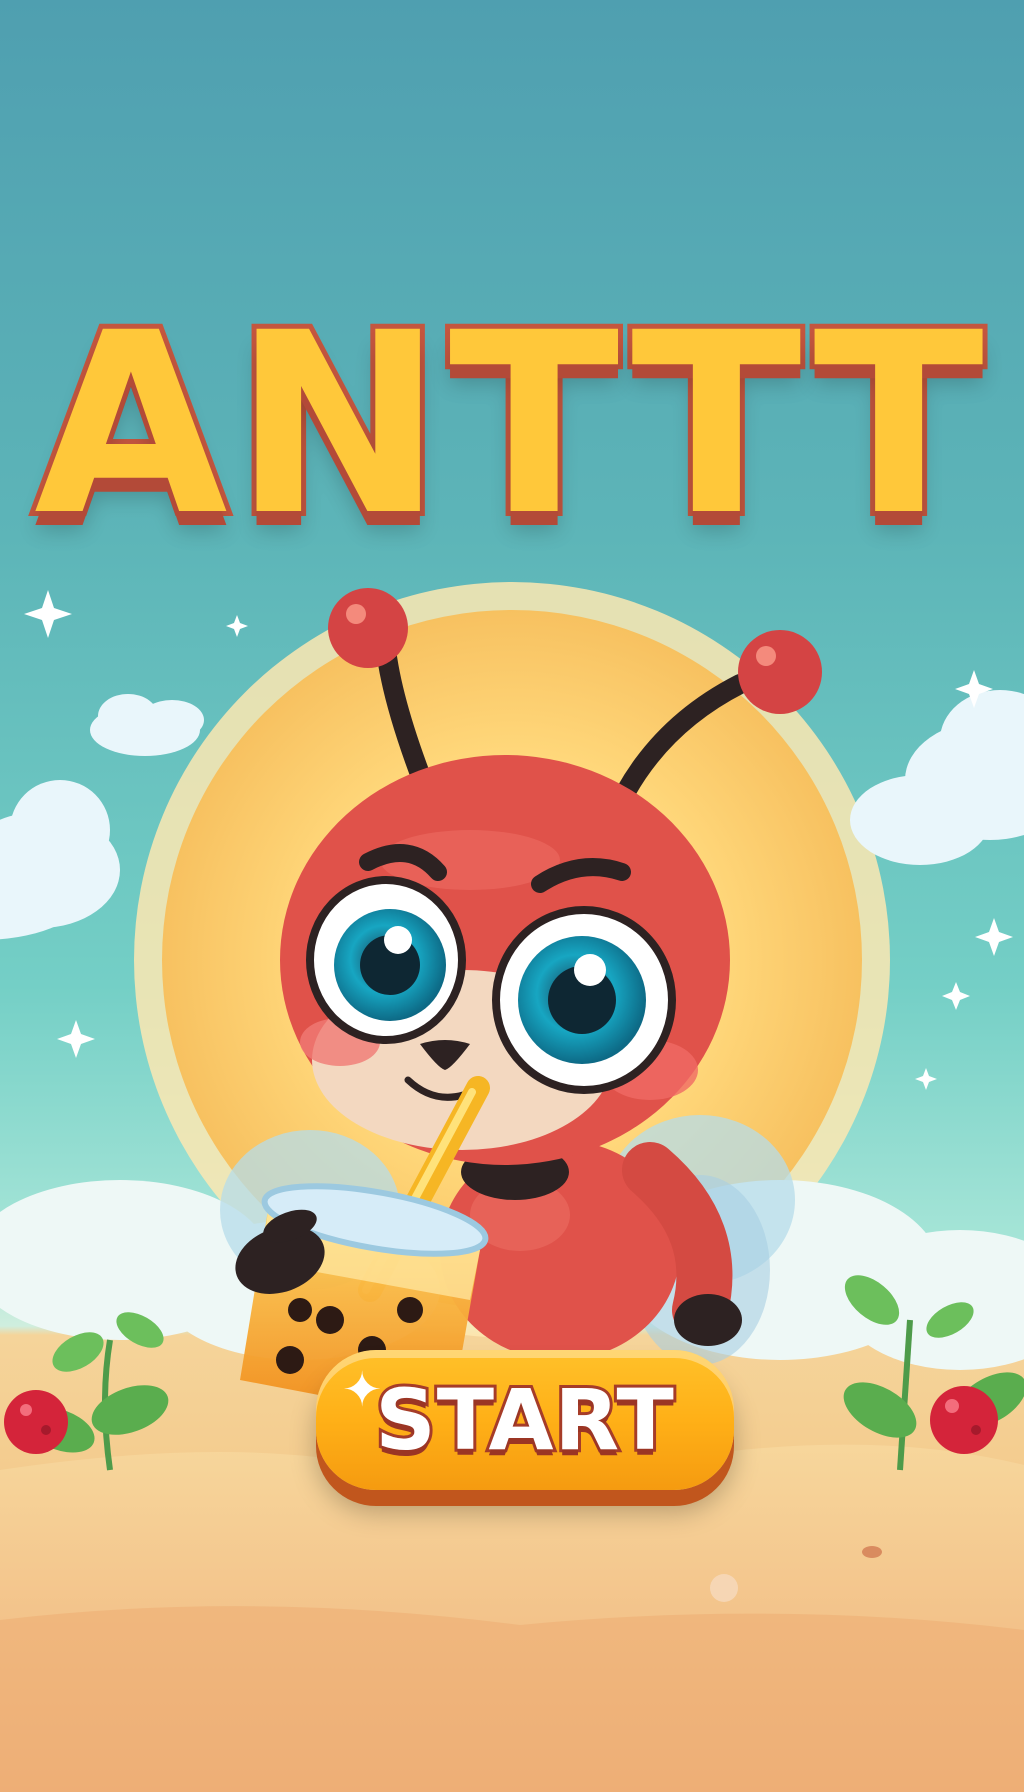  I want to click on cloud-left, so click(60, 860).